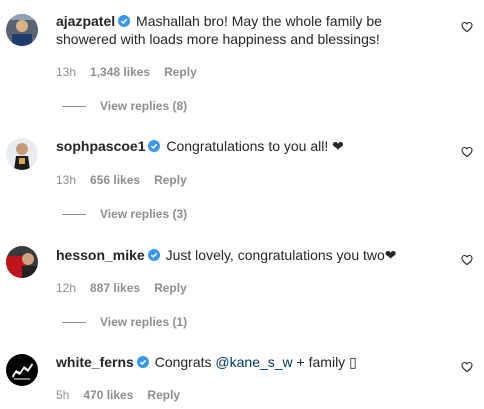 The image size is (484, 409). I want to click on view-replies-button: View replies (8), so click(124, 106).